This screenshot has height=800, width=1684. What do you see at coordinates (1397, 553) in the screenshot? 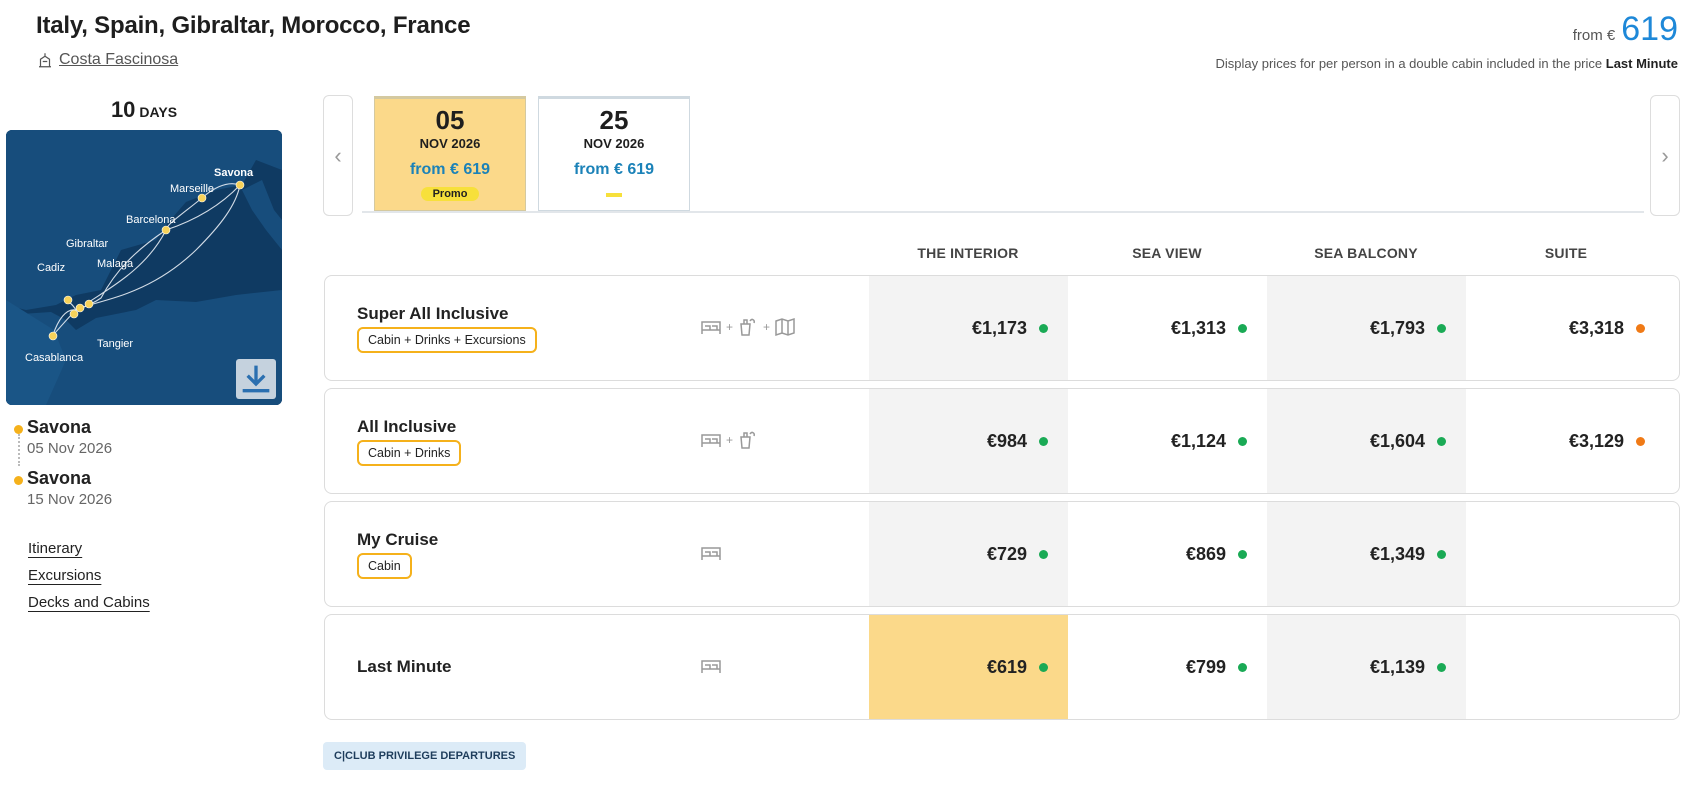
I see `price-value: €1,349` at bounding box center [1397, 553].